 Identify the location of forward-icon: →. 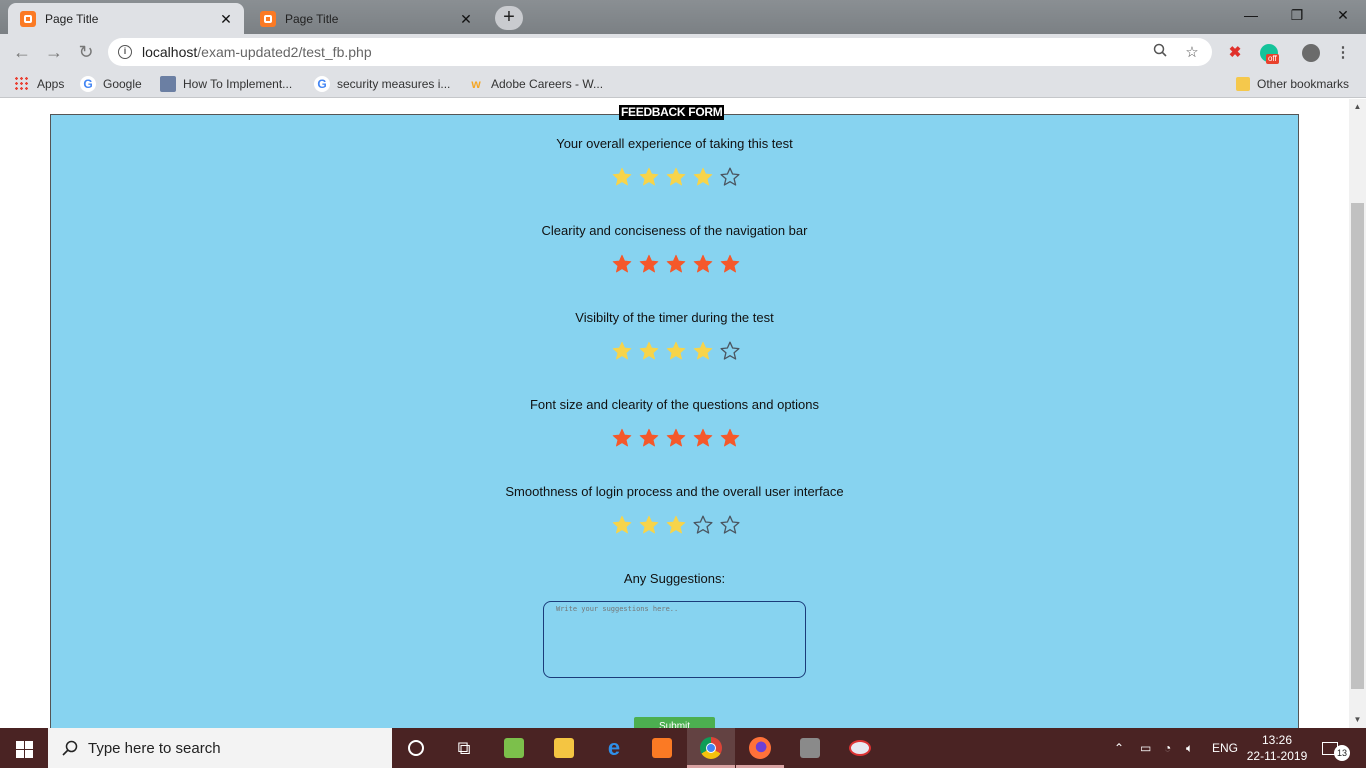
(54, 52).